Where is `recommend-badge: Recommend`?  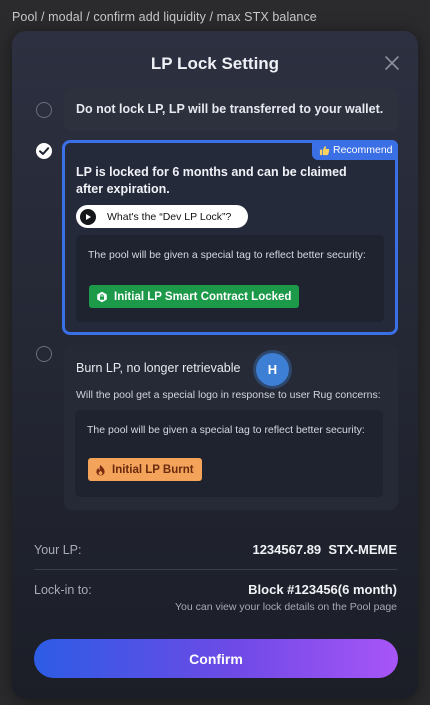
recommend-badge: Recommend is located at coordinates (355, 150).